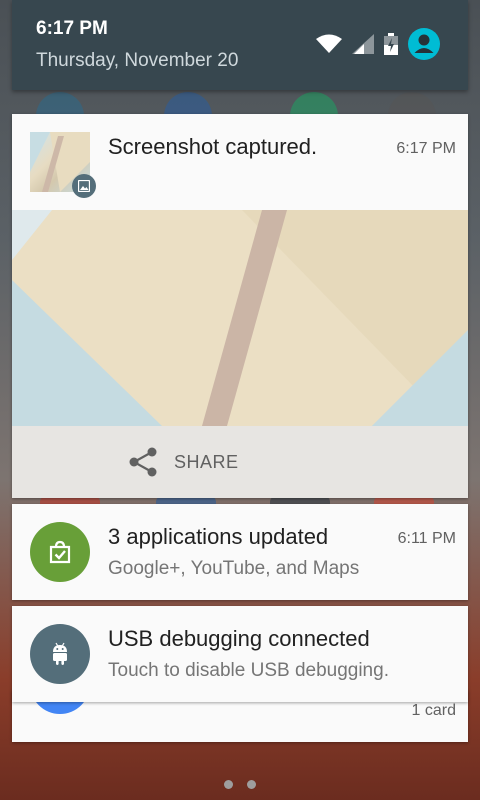 This screenshot has width=480, height=800. I want to click on screenshot-notification-header: Screenshot captured. 6:17 PM, so click(240, 162).